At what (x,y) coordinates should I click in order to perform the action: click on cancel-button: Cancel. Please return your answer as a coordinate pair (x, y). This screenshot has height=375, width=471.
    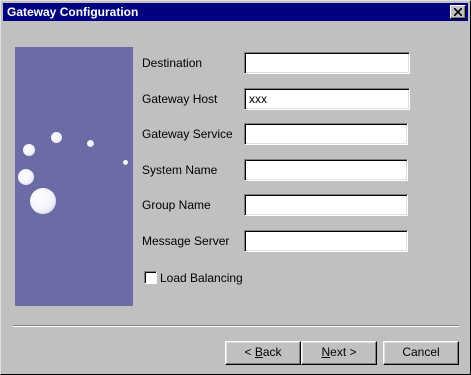
    Looking at the image, I should click on (421, 353).